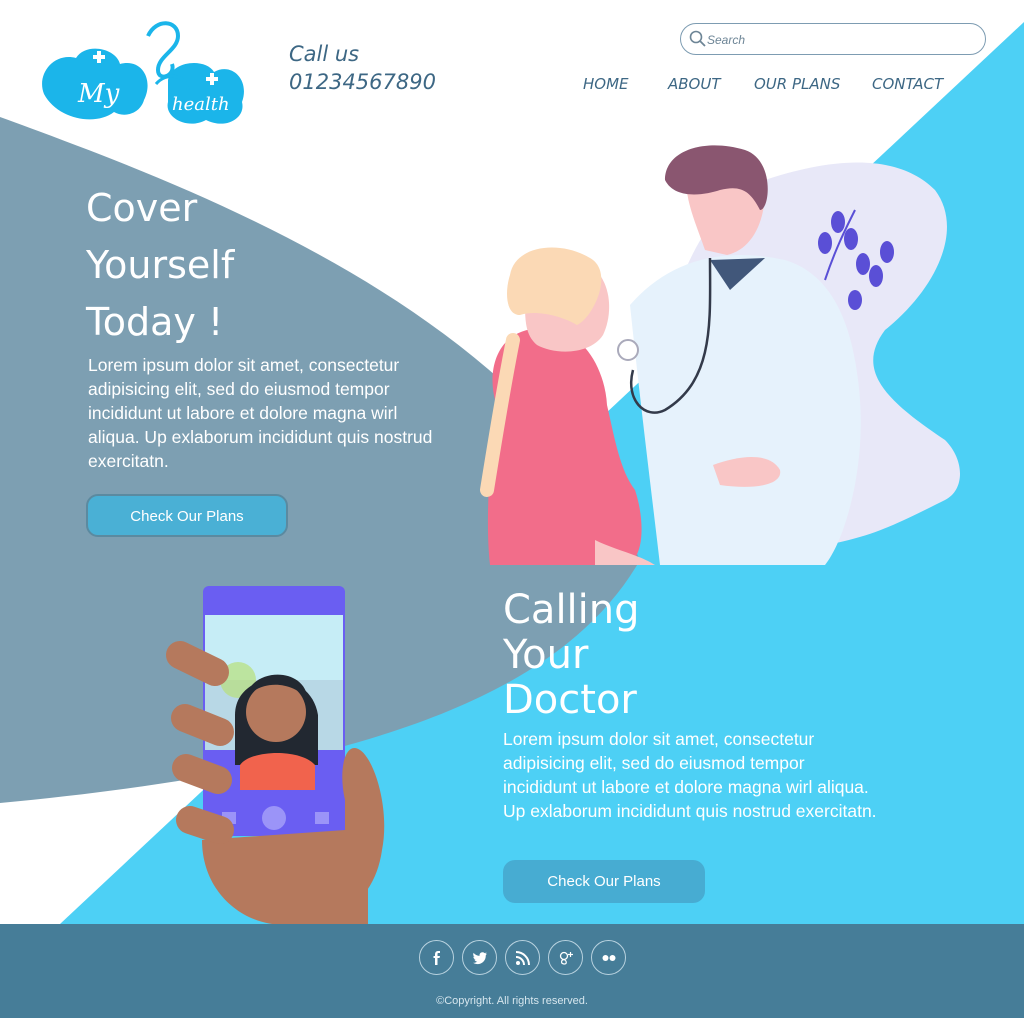 The image size is (1024, 1018). What do you see at coordinates (653, 655) in the screenshot?
I see `calling-title: Calling Your Doctor` at bounding box center [653, 655].